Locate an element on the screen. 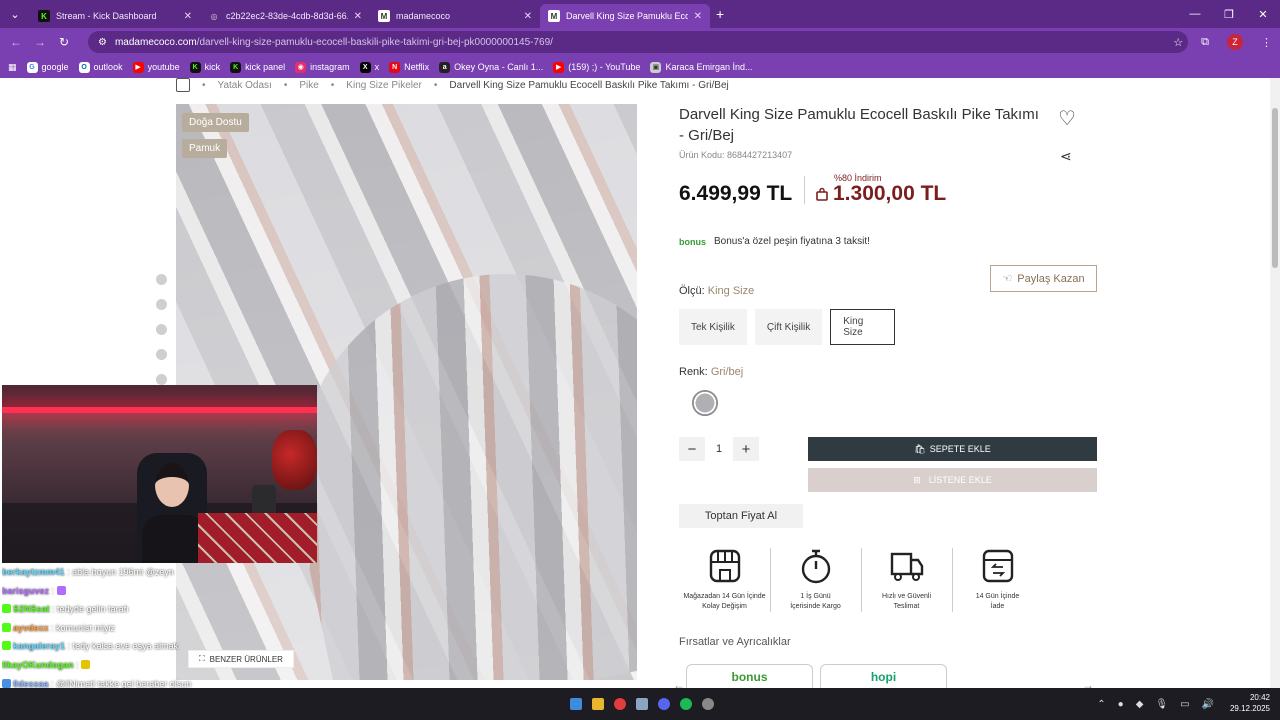  bonus-logo: bonus is located at coordinates (692, 241).